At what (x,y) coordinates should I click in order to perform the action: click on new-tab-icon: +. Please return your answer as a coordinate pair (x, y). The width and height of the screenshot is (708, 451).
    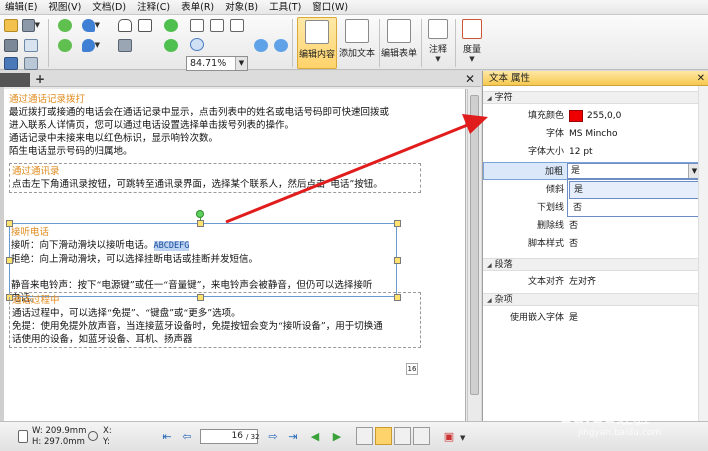
    Looking at the image, I should click on (41, 79).